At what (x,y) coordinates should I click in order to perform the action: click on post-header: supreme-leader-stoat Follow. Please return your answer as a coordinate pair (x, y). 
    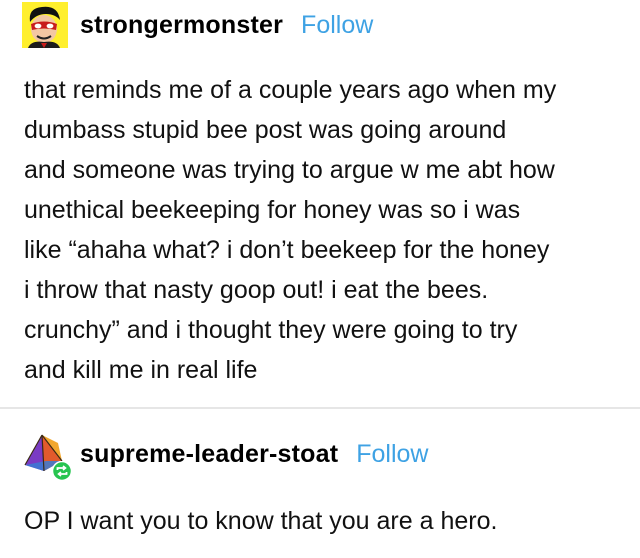
    Looking at the image, I should click on (225, 456).